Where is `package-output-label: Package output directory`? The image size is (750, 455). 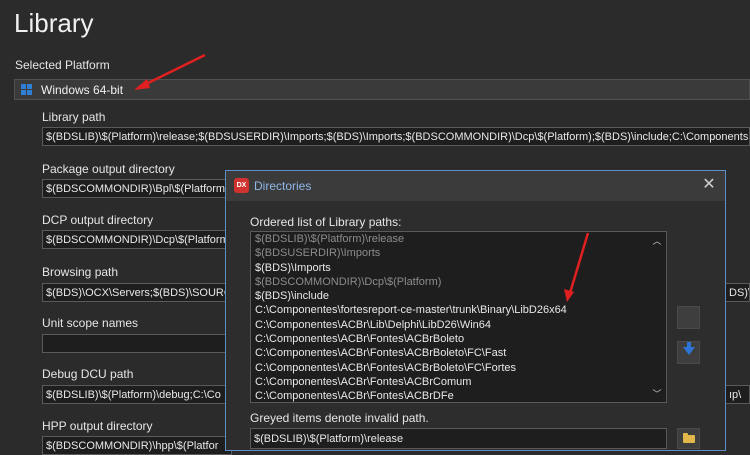 package-output-label: Package output directory is located at coordinates (108, 169).